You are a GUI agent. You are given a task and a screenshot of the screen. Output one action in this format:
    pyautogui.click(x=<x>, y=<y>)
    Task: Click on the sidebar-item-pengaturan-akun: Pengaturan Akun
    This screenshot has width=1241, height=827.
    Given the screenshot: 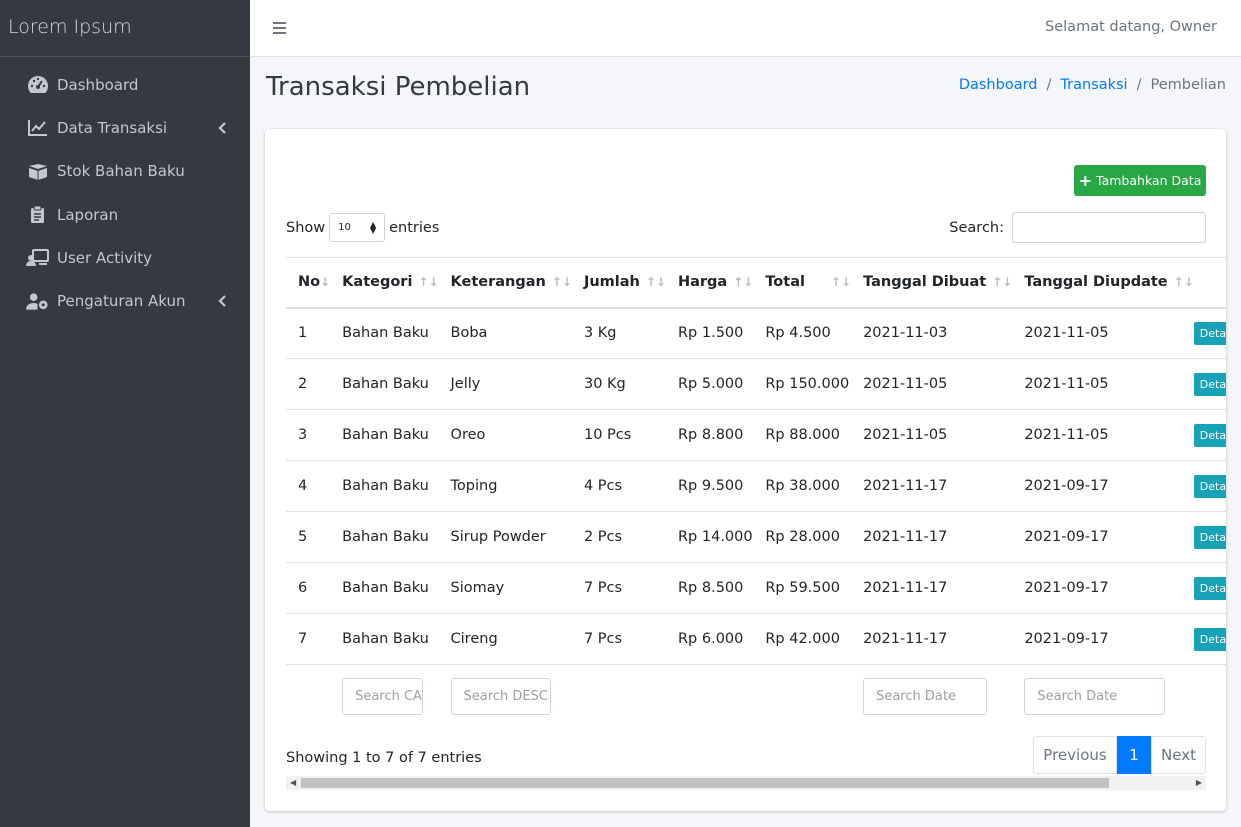 What is the action you would take?
    pyautogui.click(x=125, y=300)
    